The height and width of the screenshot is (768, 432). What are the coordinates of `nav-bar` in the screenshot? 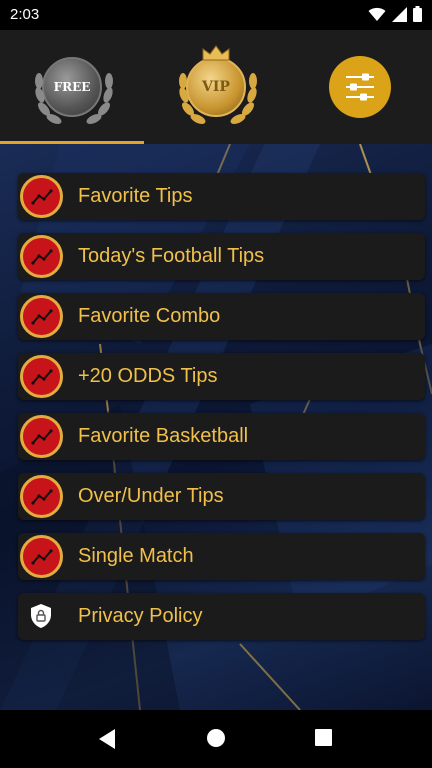 It's located at (216, 739).